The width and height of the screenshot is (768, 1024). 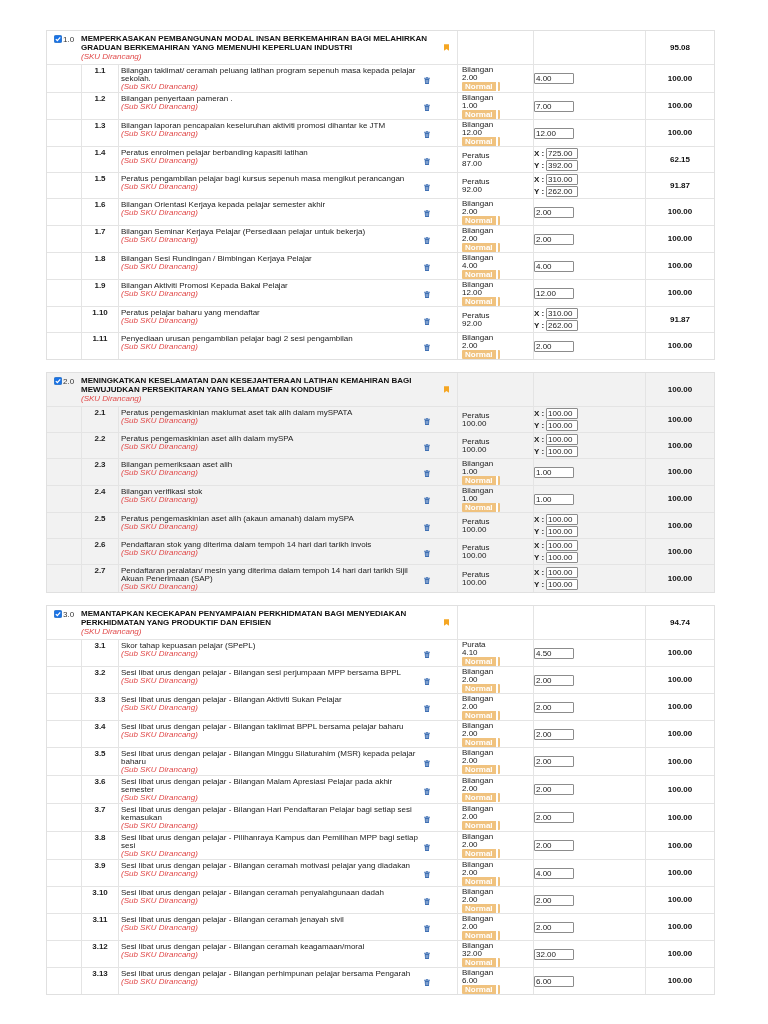 What do you see at coordinates (554, 954) in the screenshot?
I see `value-input: 32.00` at bounding box center [554, 954].